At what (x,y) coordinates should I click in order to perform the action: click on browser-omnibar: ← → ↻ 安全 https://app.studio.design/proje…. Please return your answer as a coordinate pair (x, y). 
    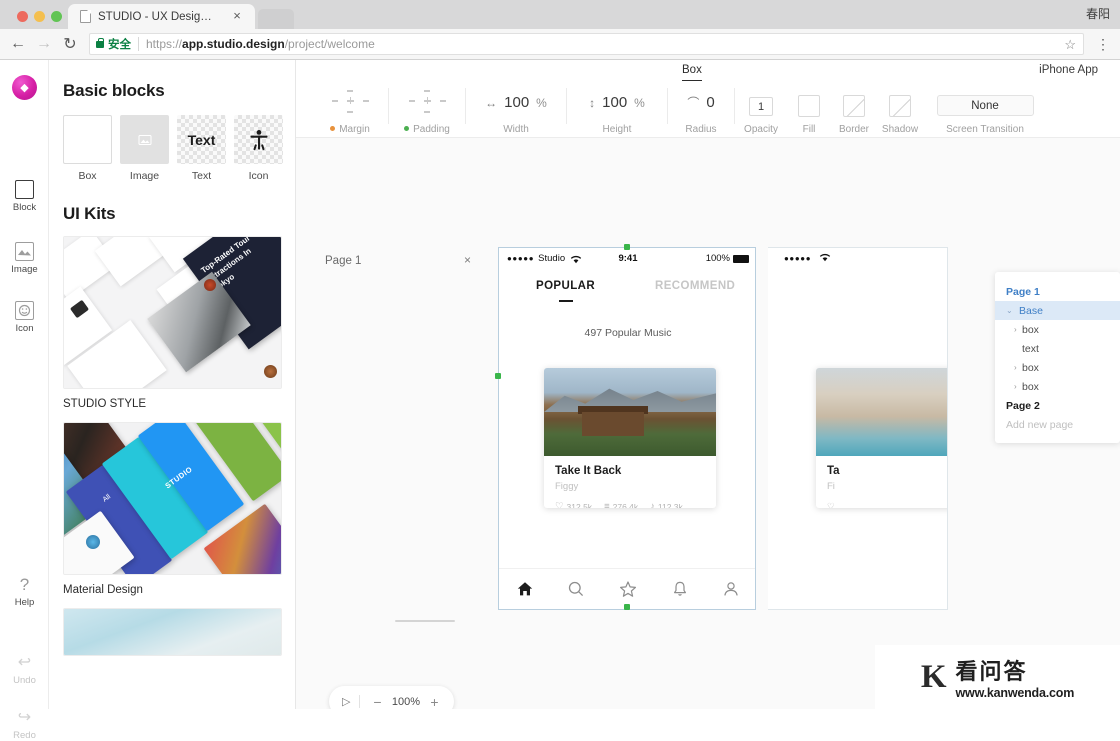
    Looking at the image, I should click on (560, 44).